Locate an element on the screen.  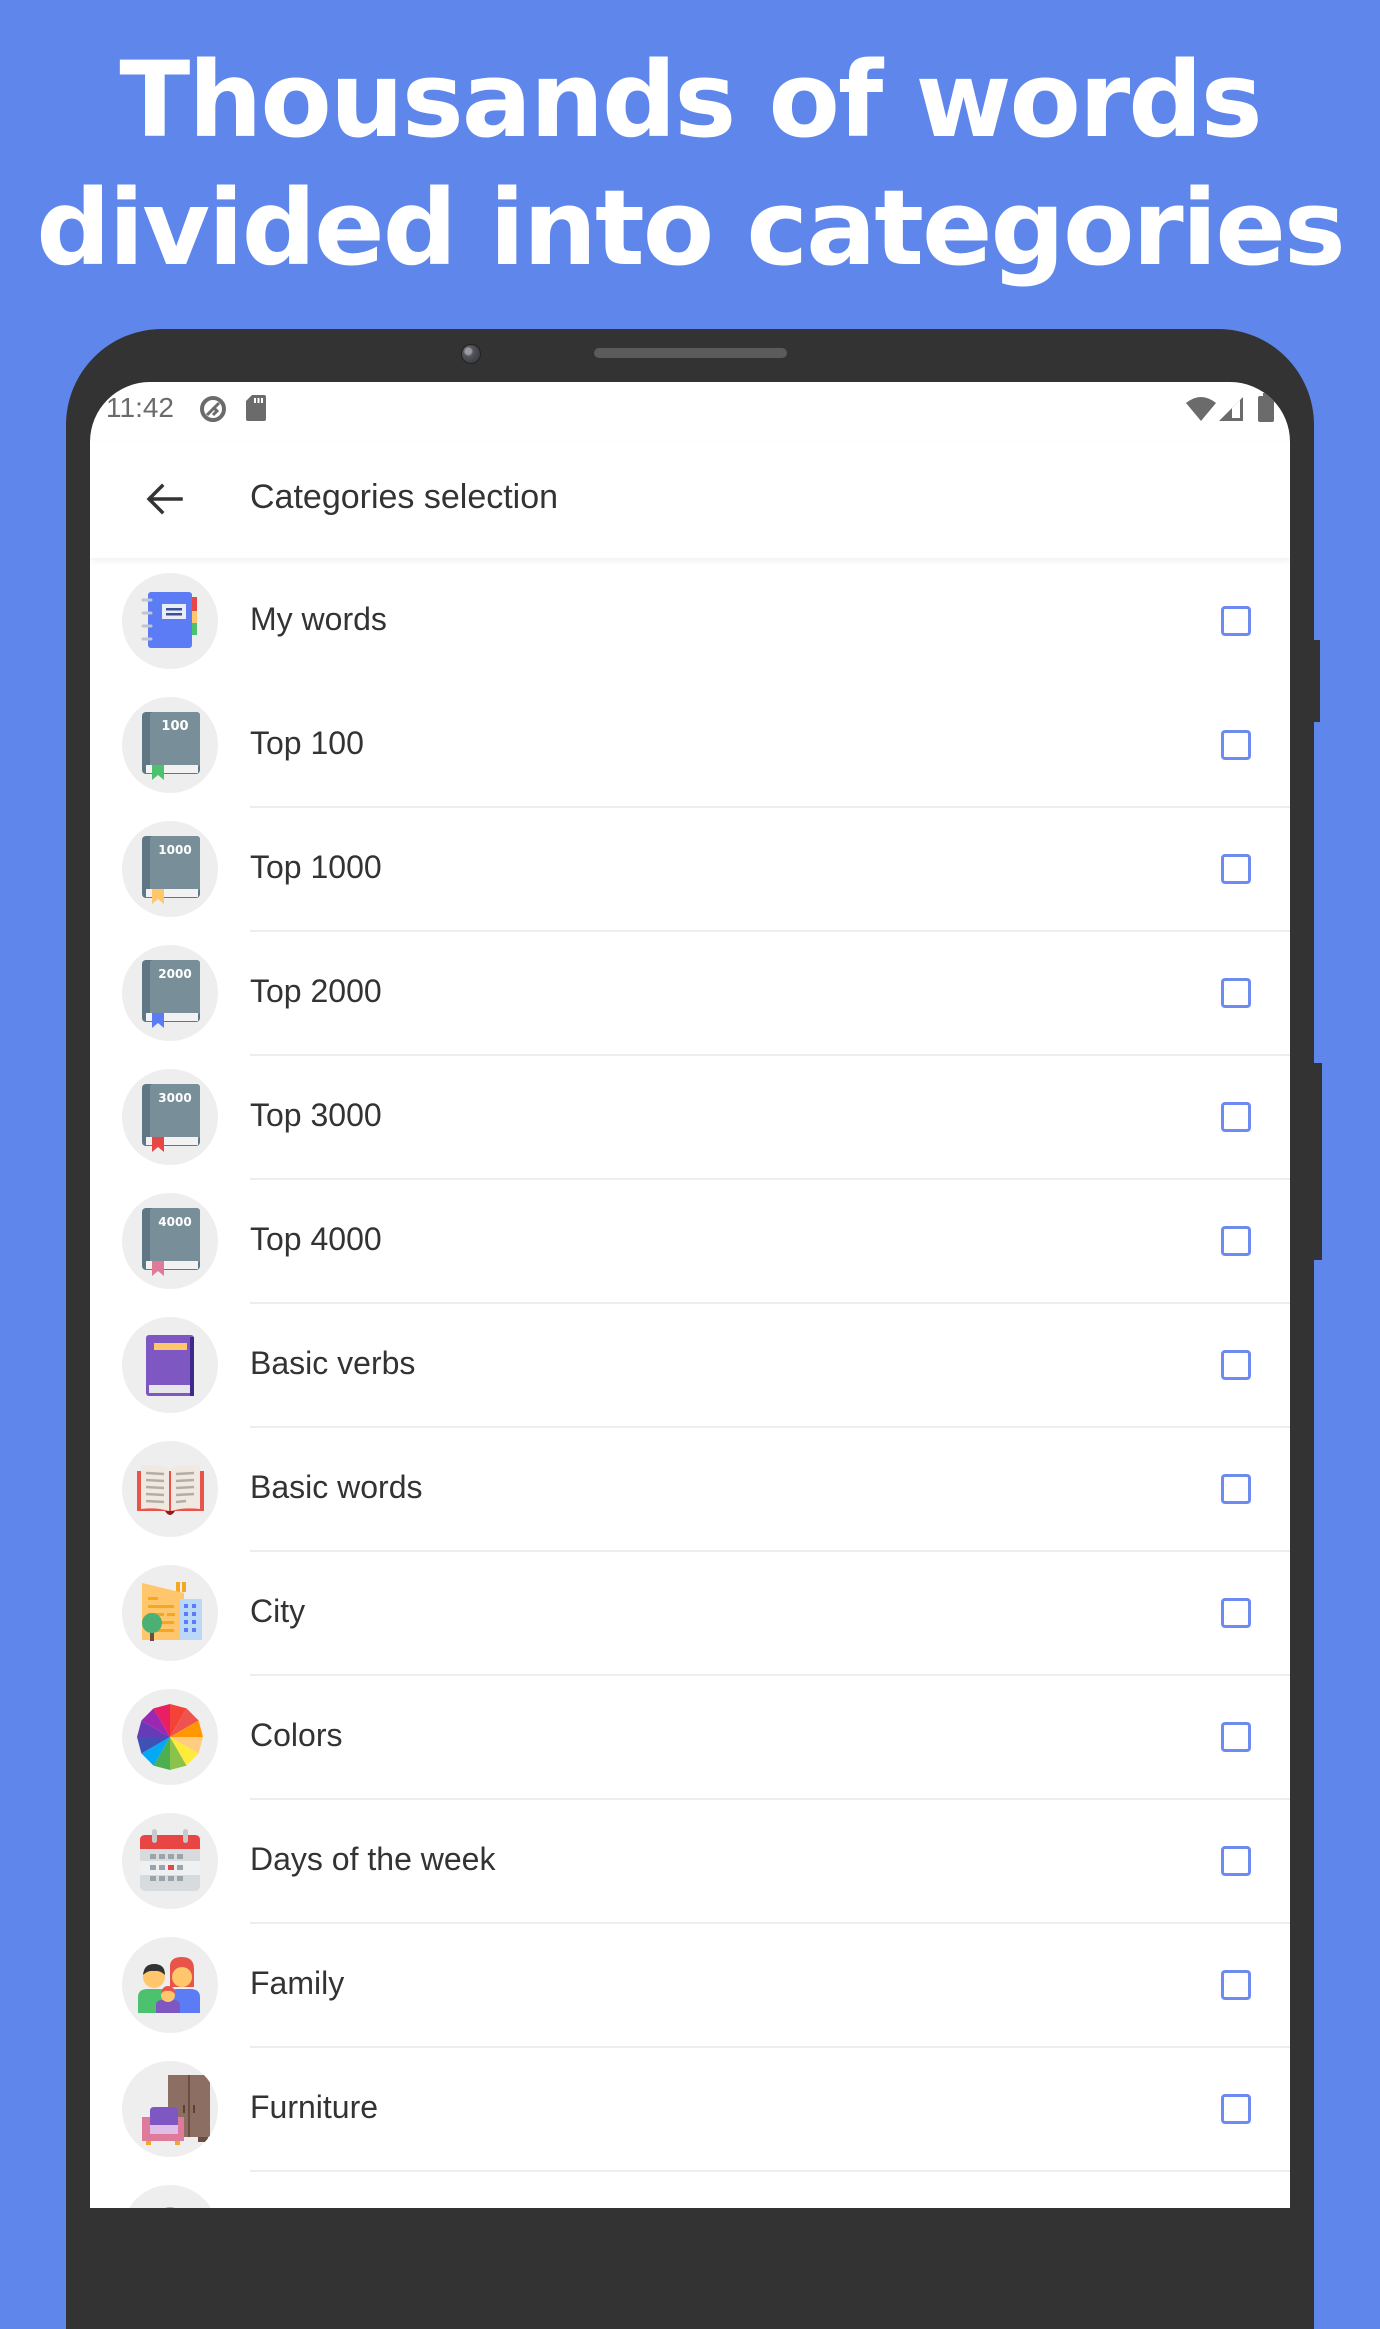
purple-book-icon is located at coordinates (170, 1365).